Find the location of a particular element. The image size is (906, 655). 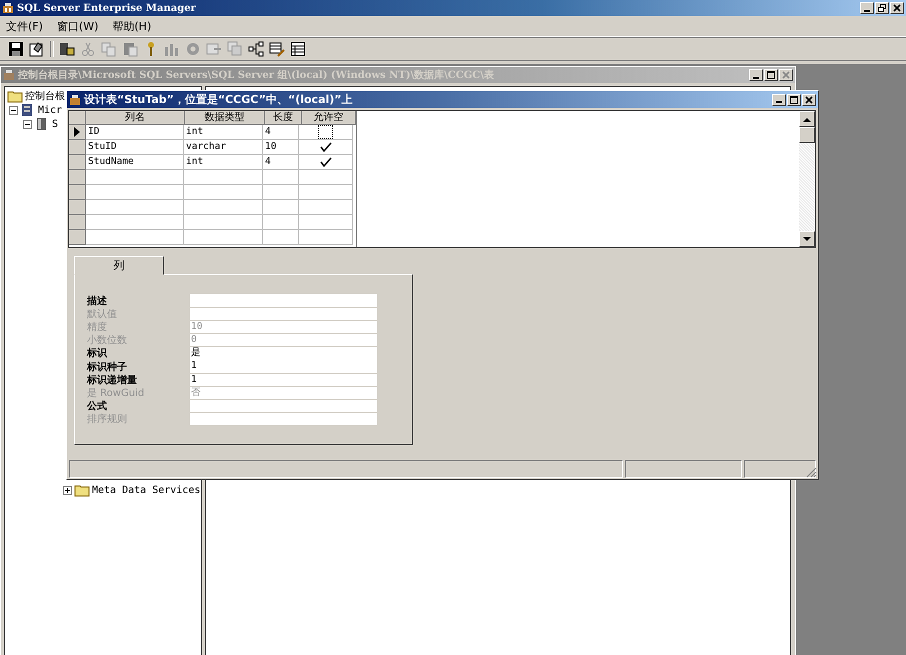

table-cell: 10 is located at coordinates (281, 147).